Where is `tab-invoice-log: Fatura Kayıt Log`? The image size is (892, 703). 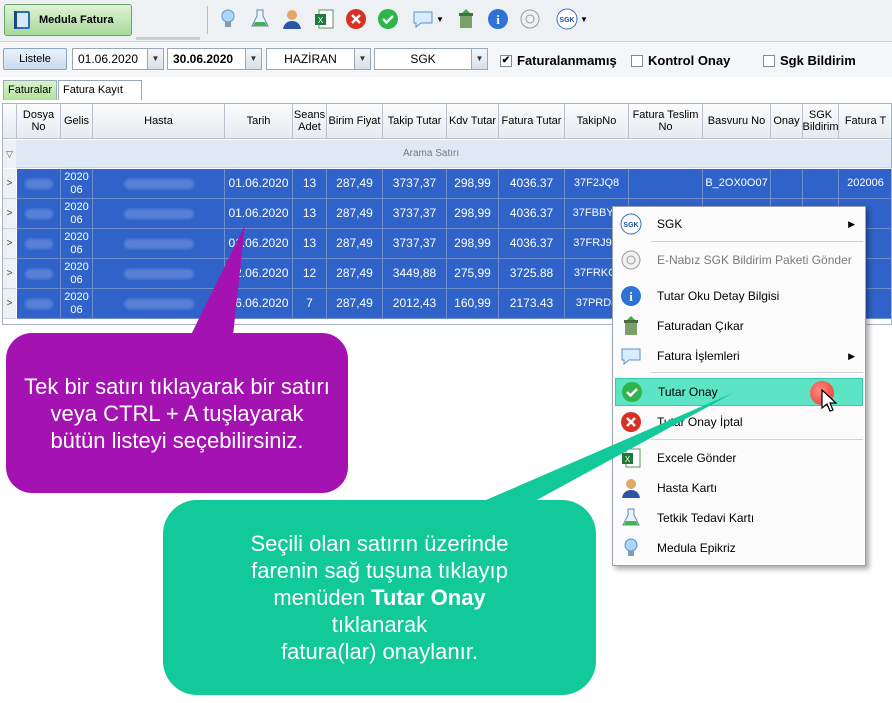 tab-invoice-log: Fatura Kayıt Log is located at coordinates (100, 97).